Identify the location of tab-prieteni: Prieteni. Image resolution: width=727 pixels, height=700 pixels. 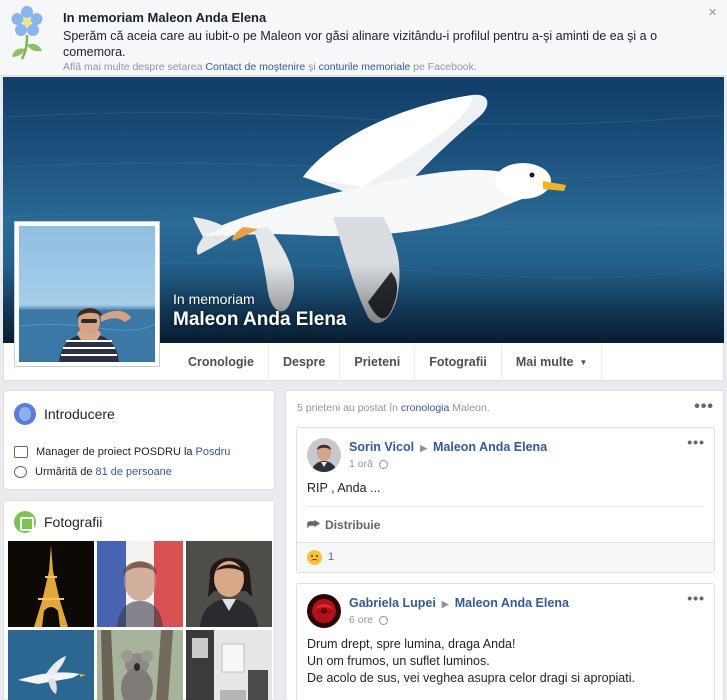
(378, 362).